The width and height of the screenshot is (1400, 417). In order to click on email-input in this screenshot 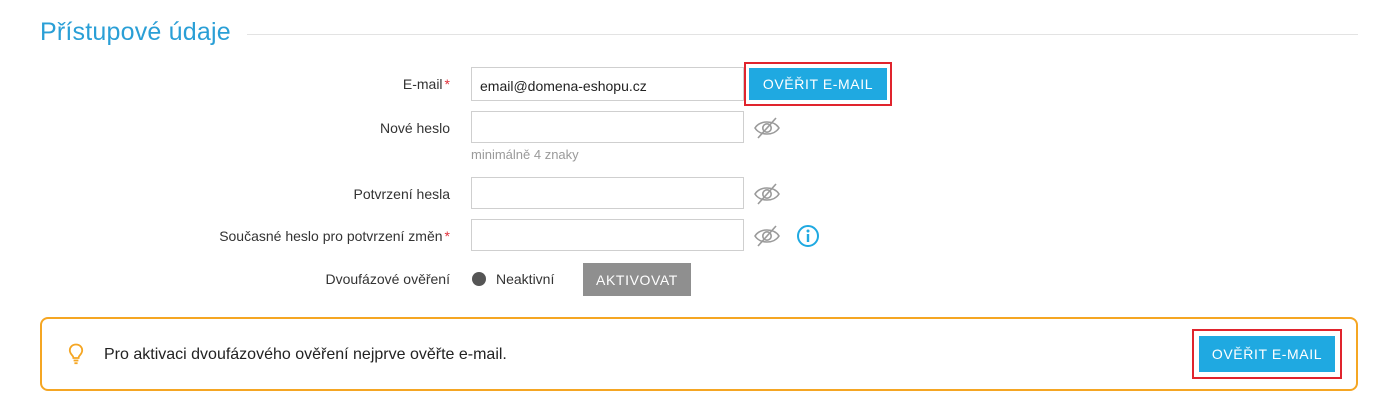, I will do `click(607, 84)`.